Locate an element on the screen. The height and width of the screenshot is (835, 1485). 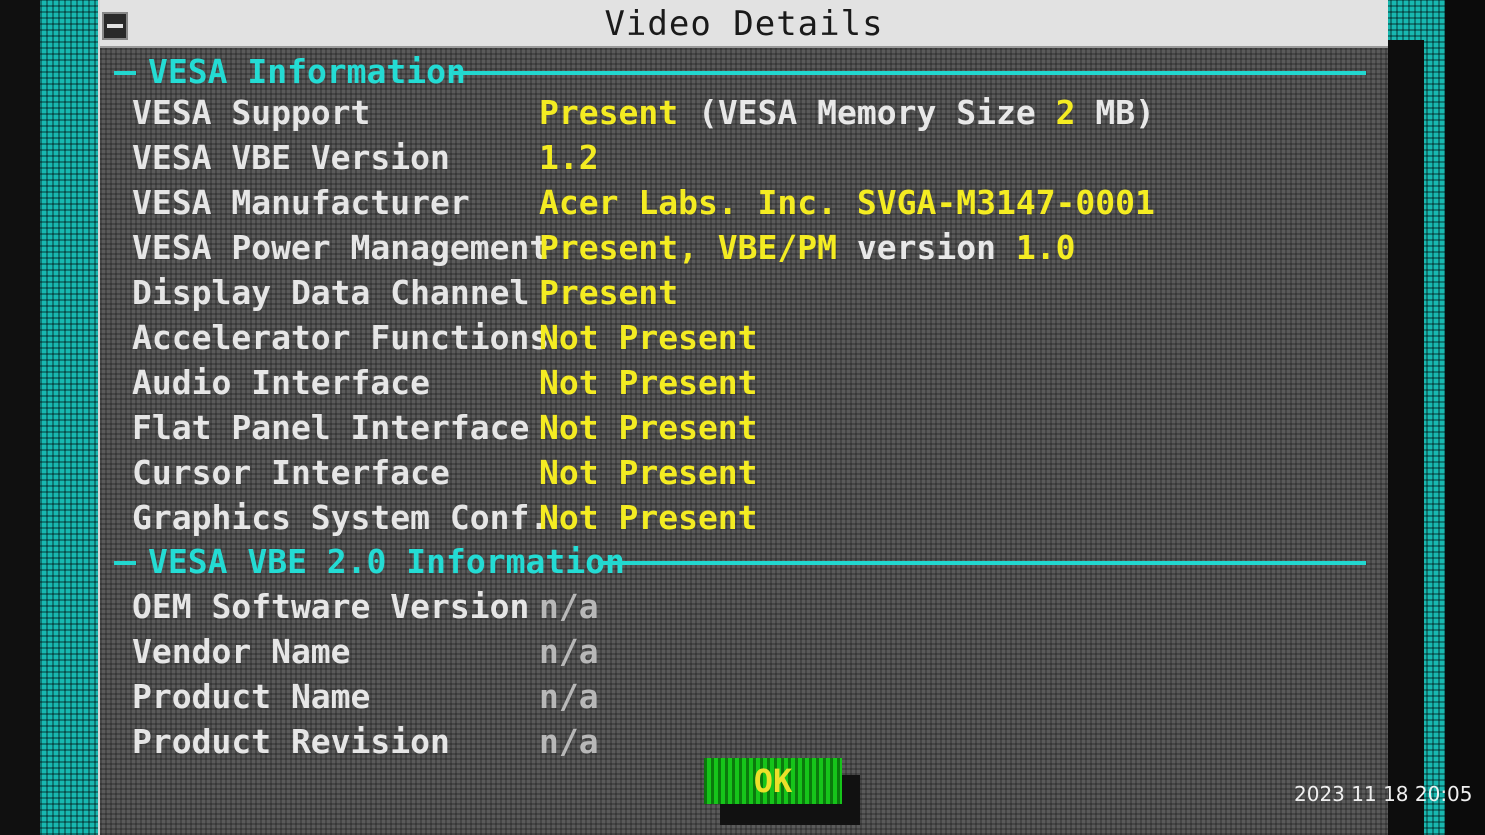
window-title: Video Details is located at coordinates (744, 24).